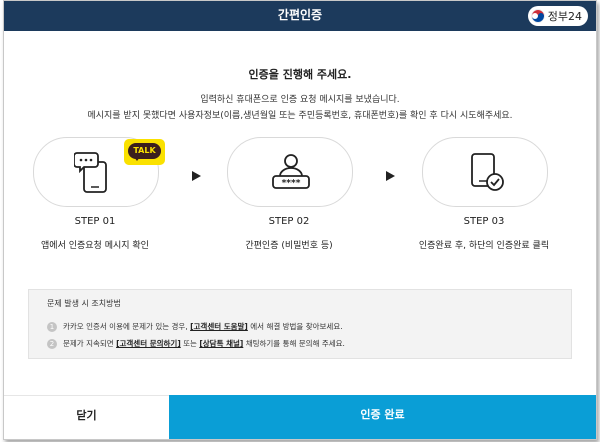 The width and height of the screenshot is (600, 442). I want to click on kakaotalk-bubble: TALK, so click(144, 151).